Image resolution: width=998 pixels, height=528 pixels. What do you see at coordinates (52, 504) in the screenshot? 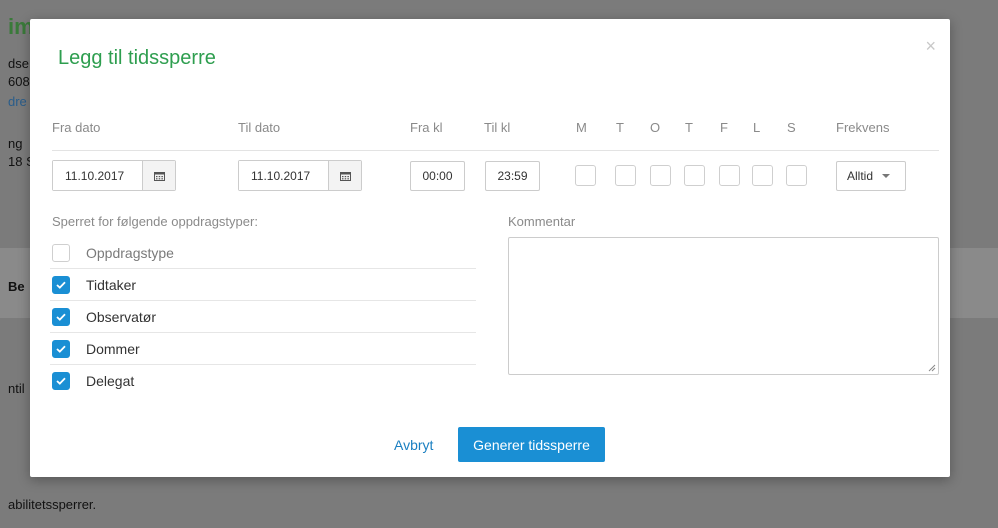
I see `background-footer-text: abilitetssperrer.` at bounding box center [52, 504].